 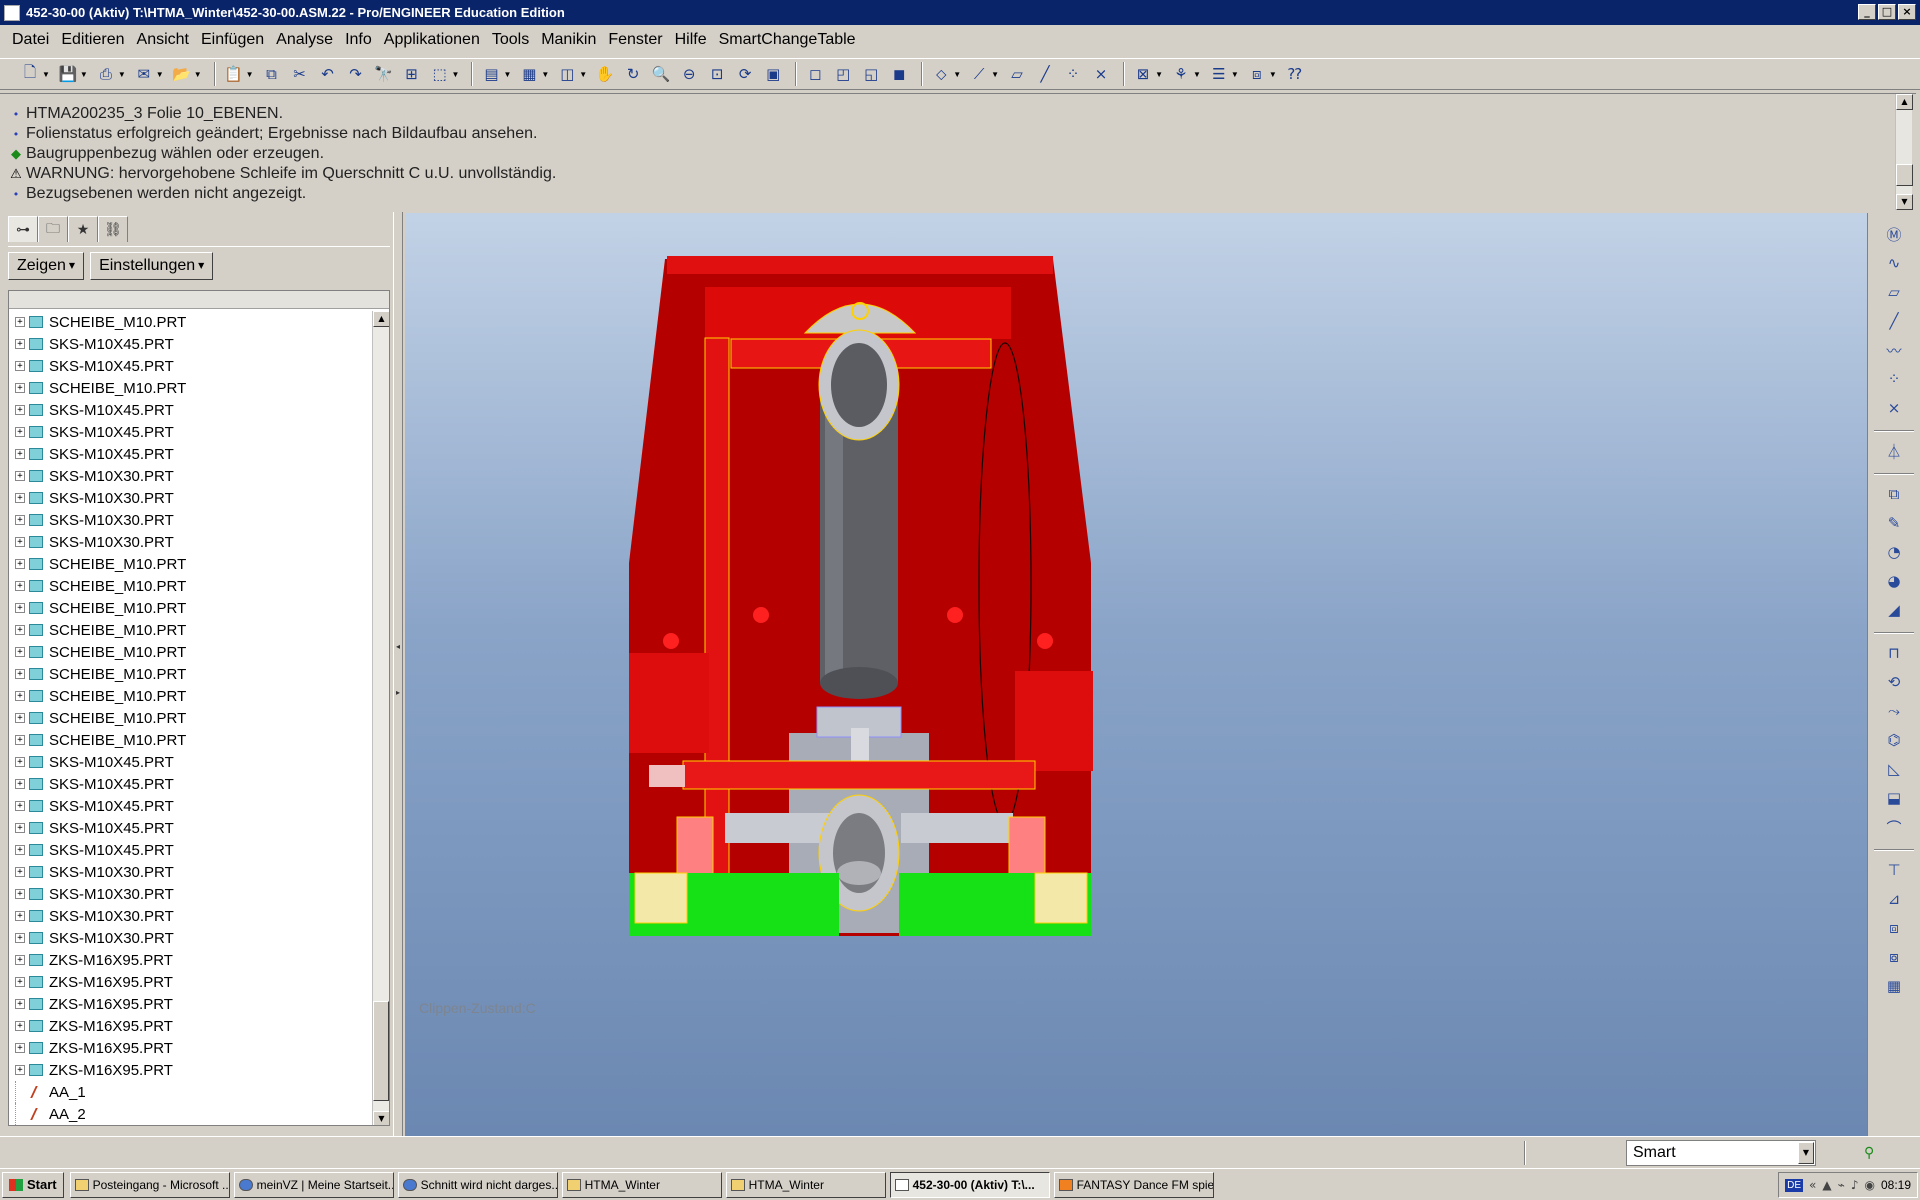 I want to click on tab-connections: ⛓, so click(x=113, y=229).